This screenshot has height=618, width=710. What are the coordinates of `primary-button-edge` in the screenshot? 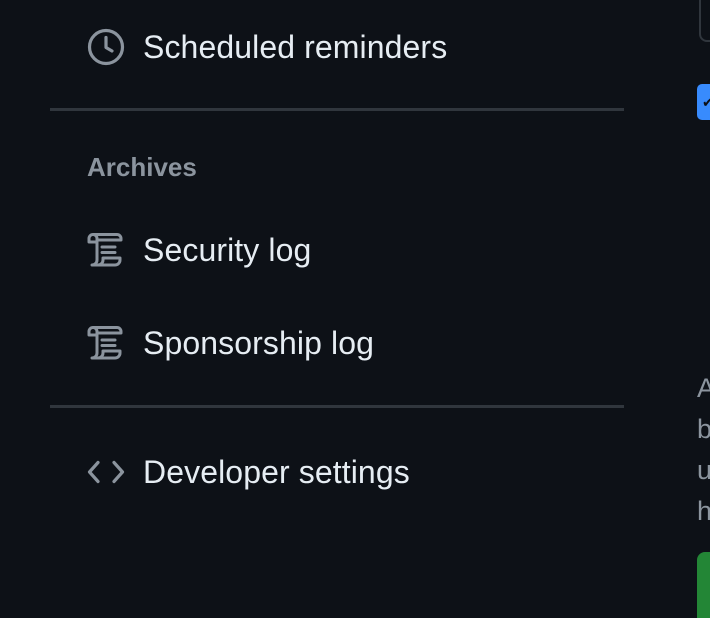 It's located at (703, 585).